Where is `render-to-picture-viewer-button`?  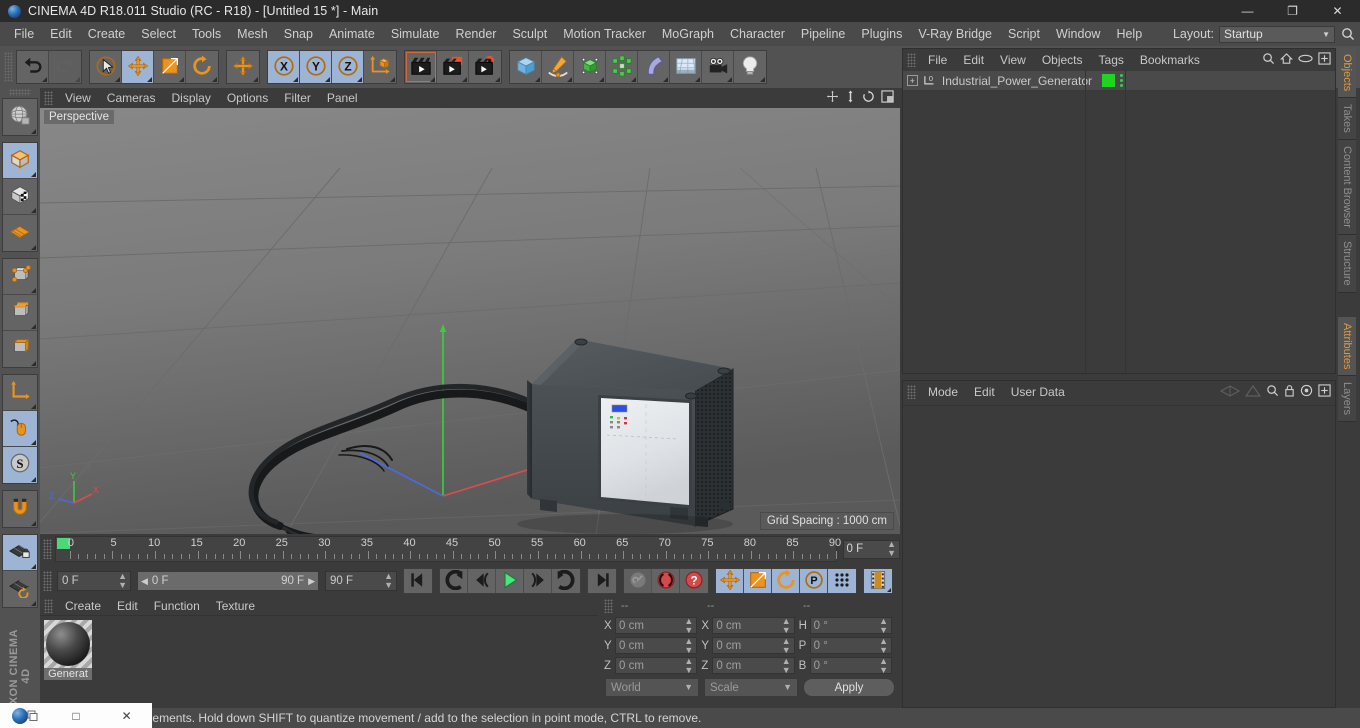 render-to-picture-viewer-button is located at coordinates (453, 67).